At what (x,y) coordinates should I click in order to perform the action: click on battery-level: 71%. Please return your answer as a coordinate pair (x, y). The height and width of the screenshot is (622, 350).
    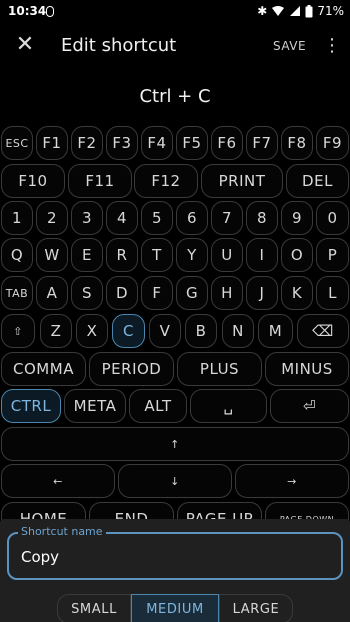
    Looking at the image, I should click on (330, 11).